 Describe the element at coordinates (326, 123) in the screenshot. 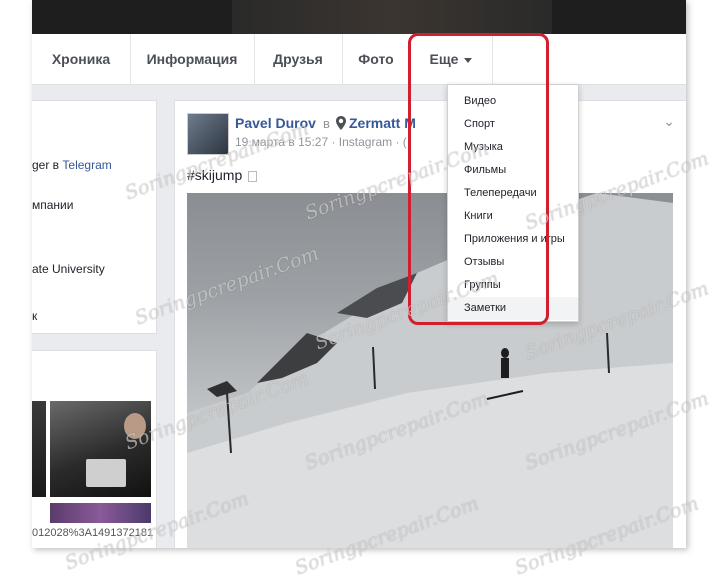

I see `post-in-word: в` at that location.